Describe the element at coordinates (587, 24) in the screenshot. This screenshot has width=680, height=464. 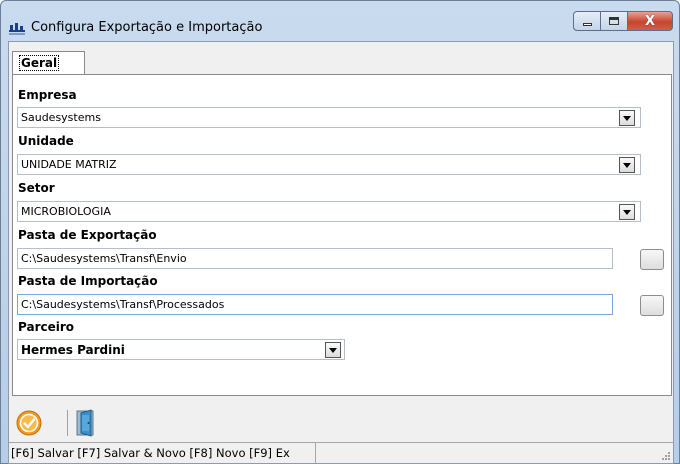
I see `minimize-icon` at that location.